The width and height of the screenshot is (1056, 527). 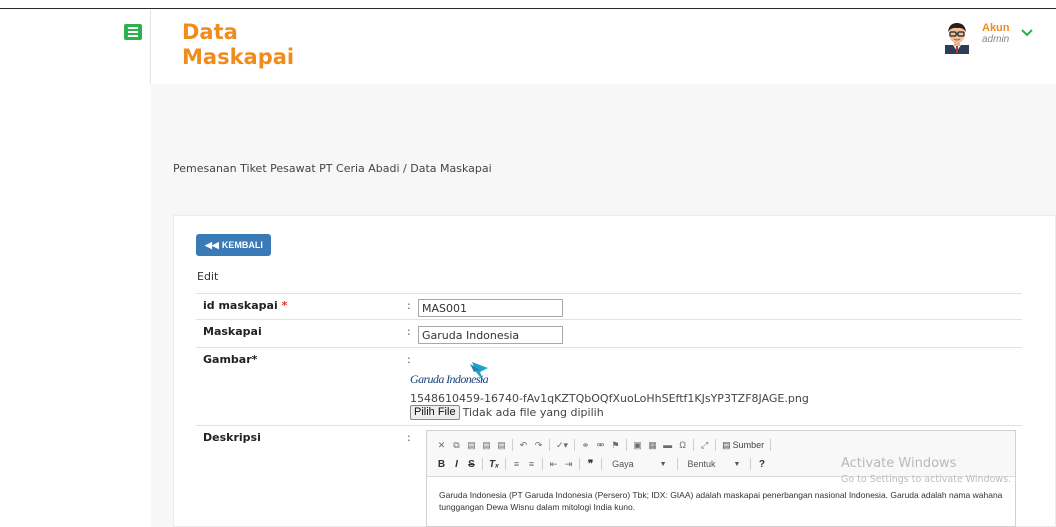 What do you see at coordinates (748, 445) in the screenshot?
I see `source-label: Sumber` at bounding box center [748, 445].